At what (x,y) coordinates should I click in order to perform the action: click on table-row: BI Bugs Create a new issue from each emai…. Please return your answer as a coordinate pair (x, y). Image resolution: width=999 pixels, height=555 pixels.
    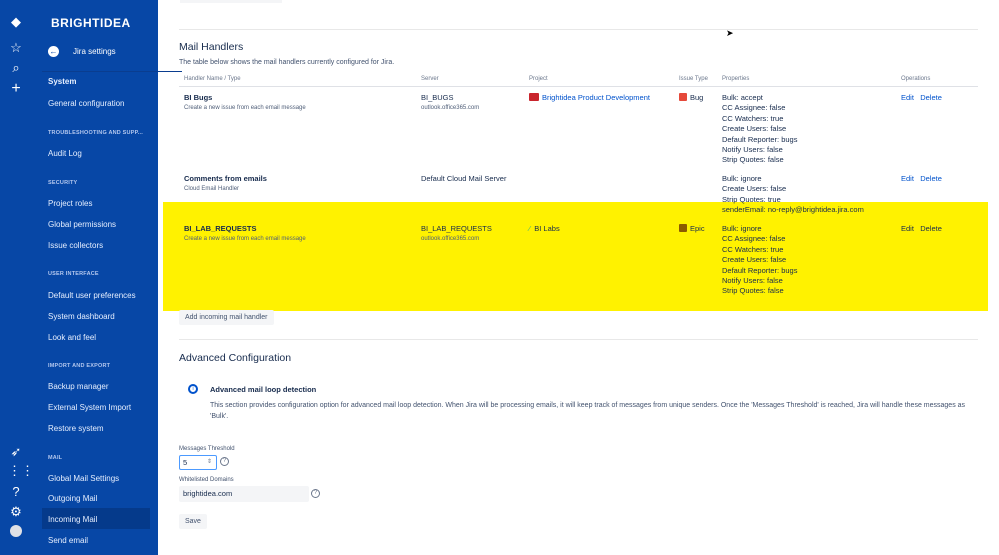
    Looking at the image, I should click on (245, 103).